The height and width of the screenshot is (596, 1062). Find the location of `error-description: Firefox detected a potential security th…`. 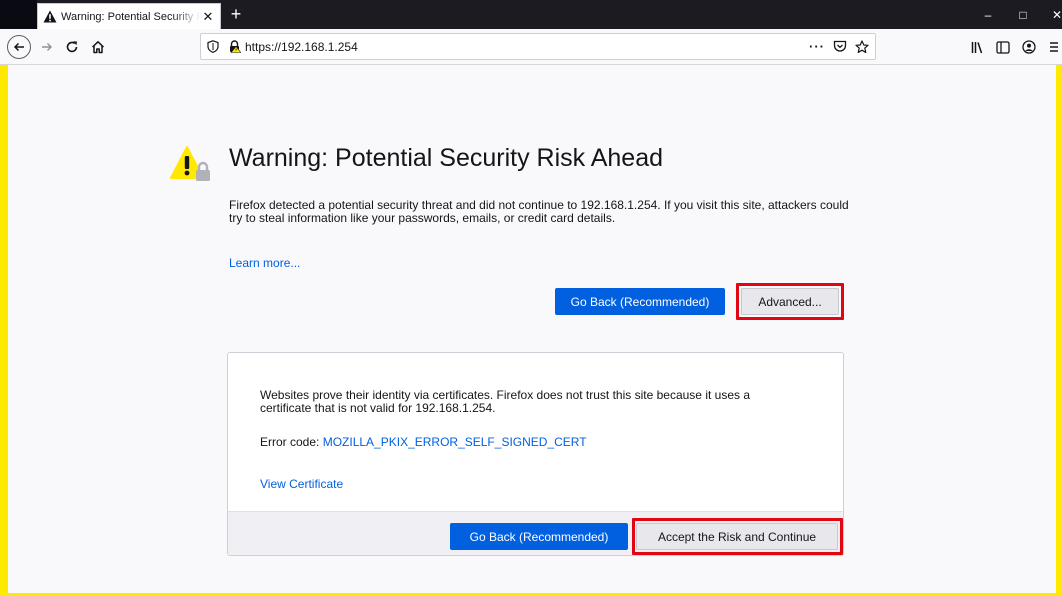

error-description: Firefox detected a potential security th… is located at coordinates (539, 211).